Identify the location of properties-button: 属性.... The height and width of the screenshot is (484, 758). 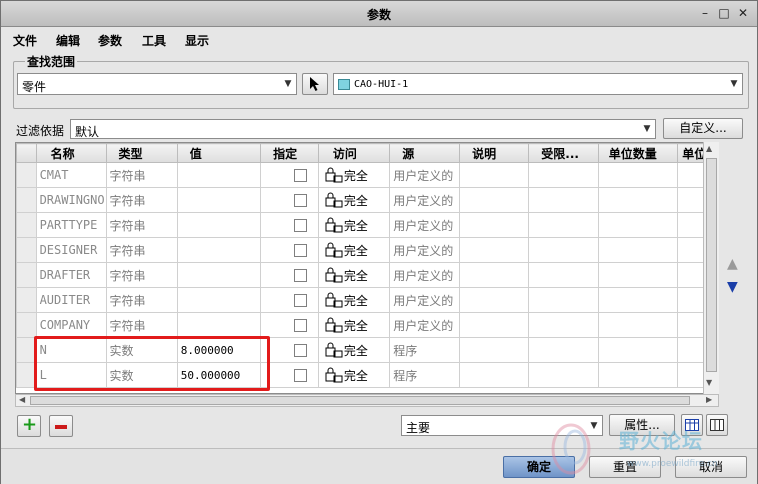
(642, 425).